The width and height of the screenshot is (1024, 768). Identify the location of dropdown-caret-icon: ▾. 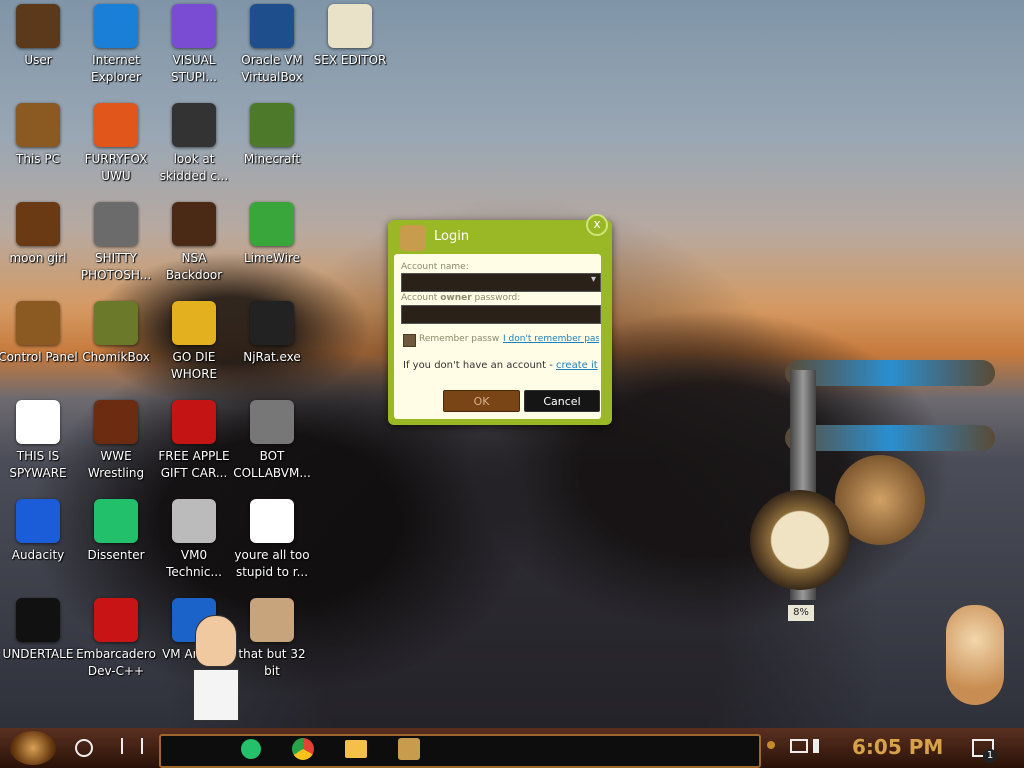
(593, 279).